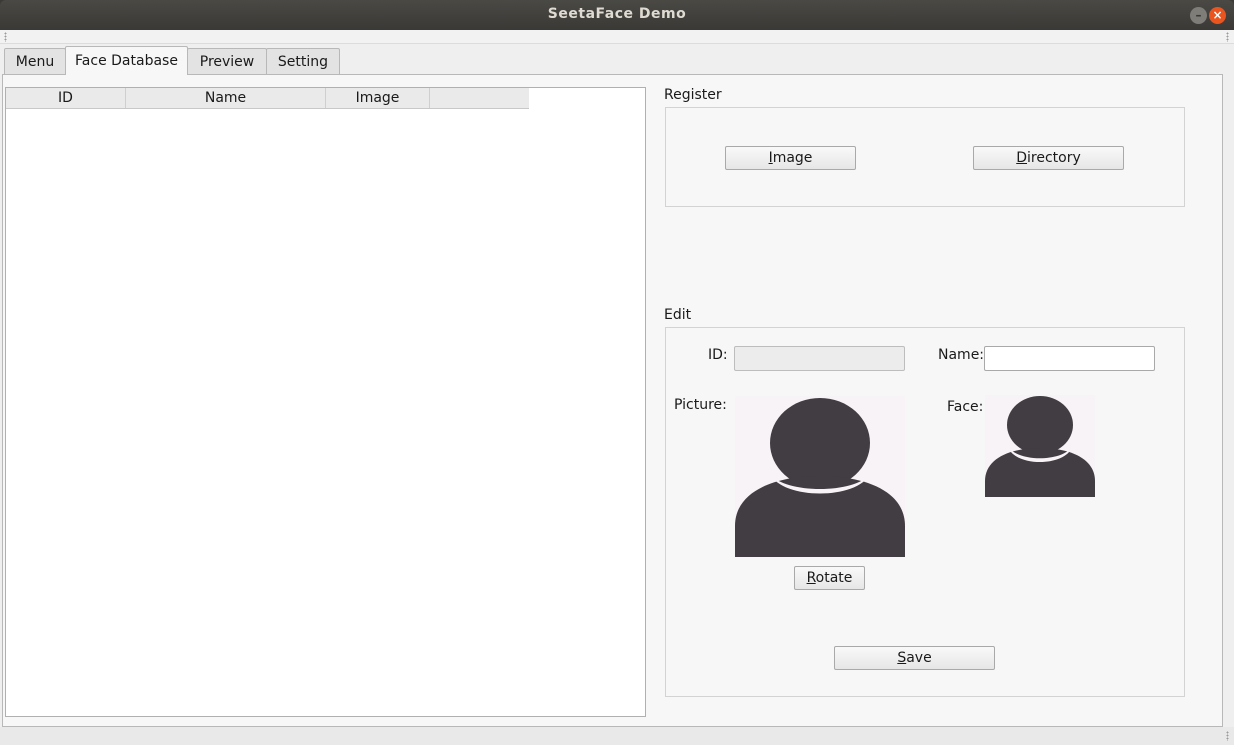  Describe the element at coordinates (303, 61) in the screenshot. I see `tab-setting: Setting` at that location.